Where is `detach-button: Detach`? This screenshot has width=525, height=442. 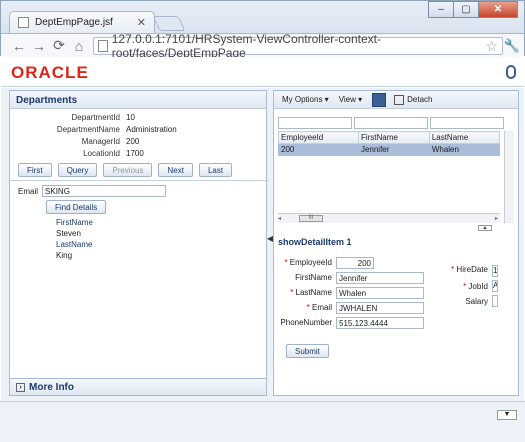 detach-button: Detach is located at coordinates (413, 99).